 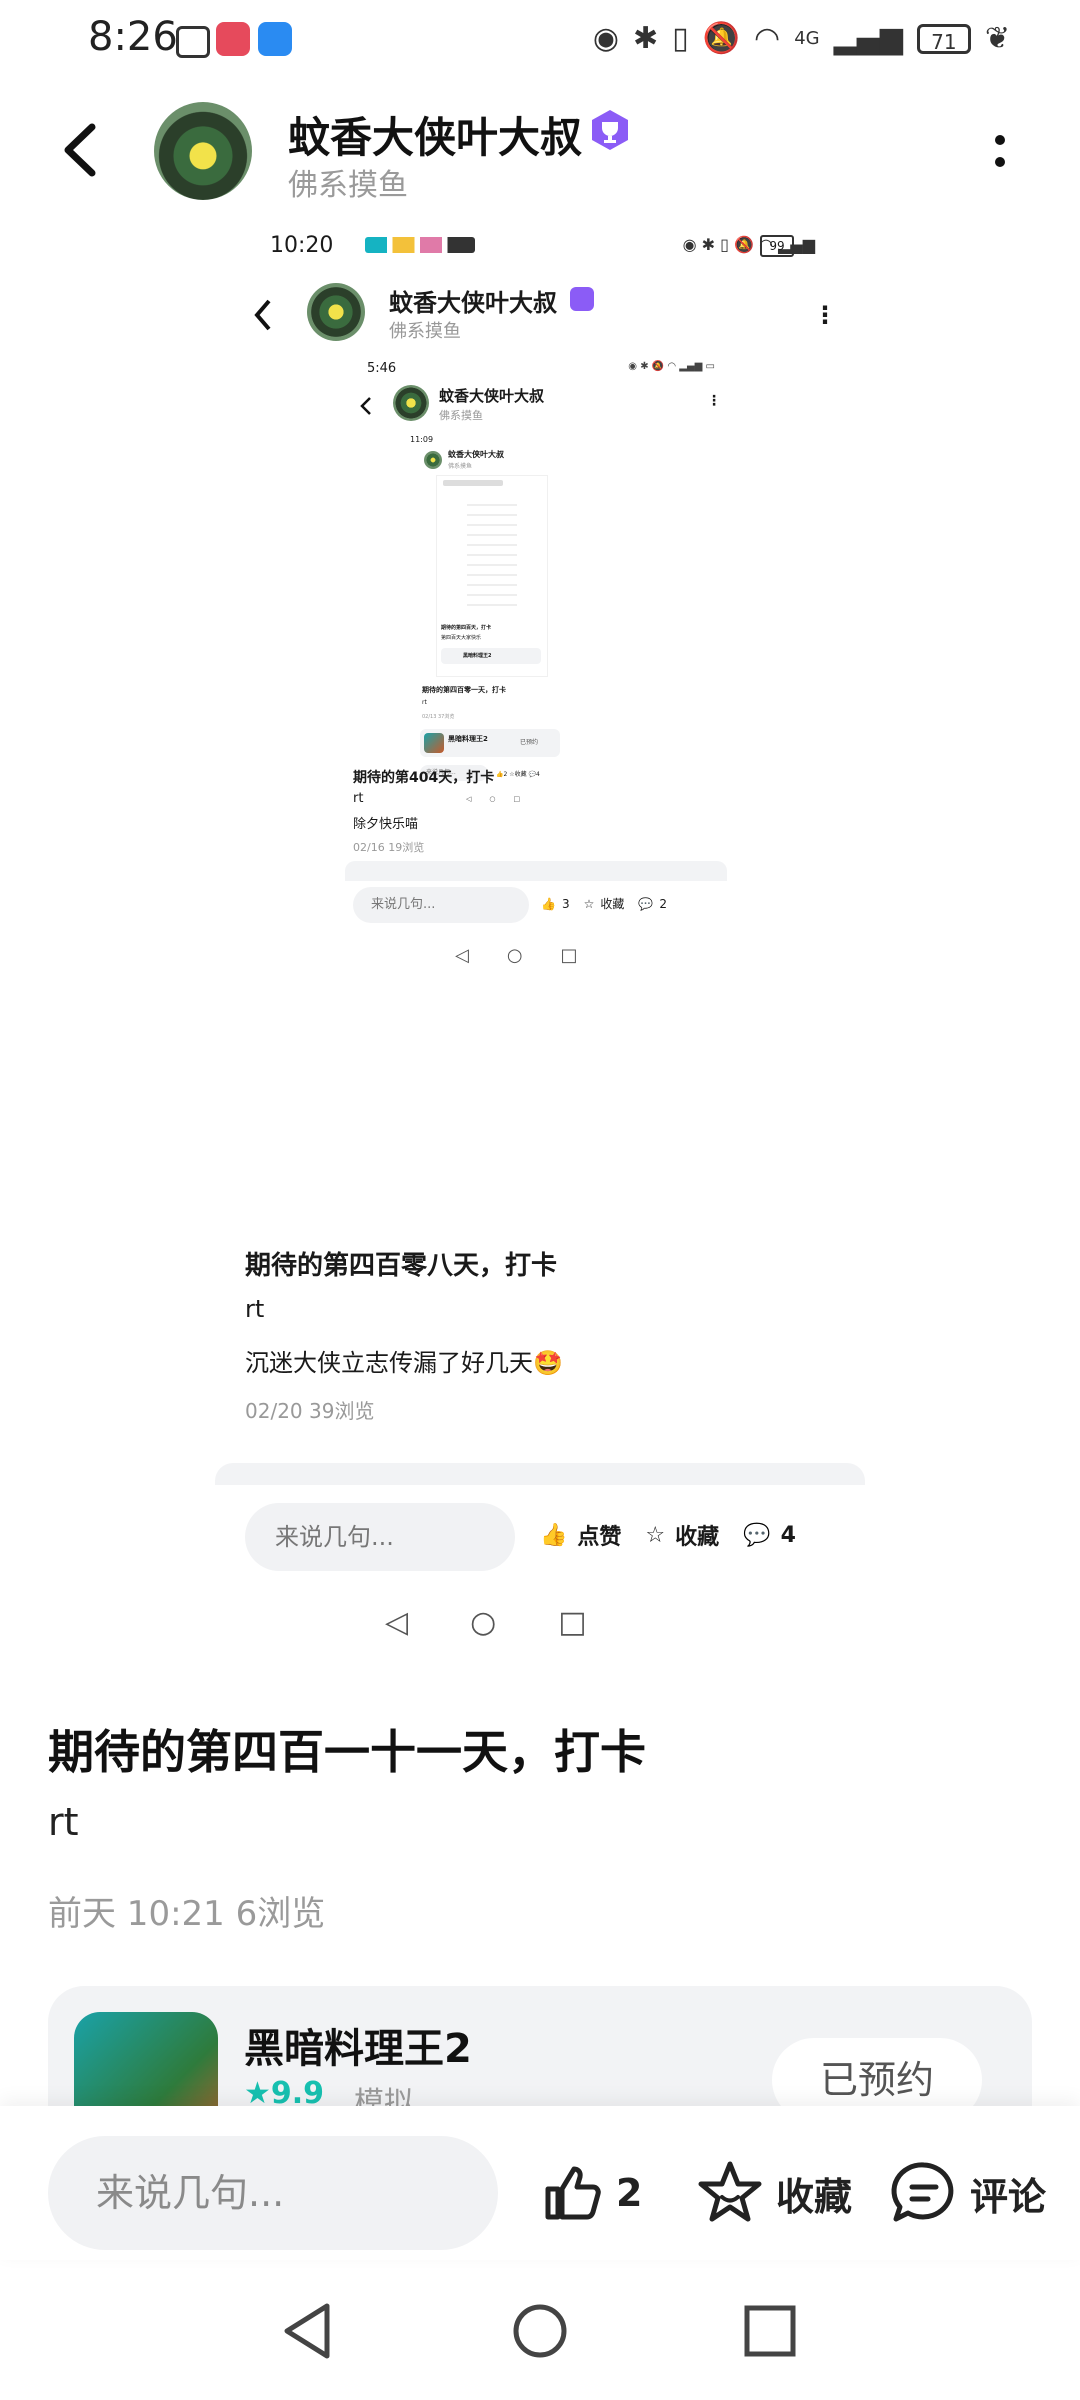 What do you see at coordinates (233, 39) in the screenshot?
I see `tieba-app-icon` at bounding box center [233, 39].